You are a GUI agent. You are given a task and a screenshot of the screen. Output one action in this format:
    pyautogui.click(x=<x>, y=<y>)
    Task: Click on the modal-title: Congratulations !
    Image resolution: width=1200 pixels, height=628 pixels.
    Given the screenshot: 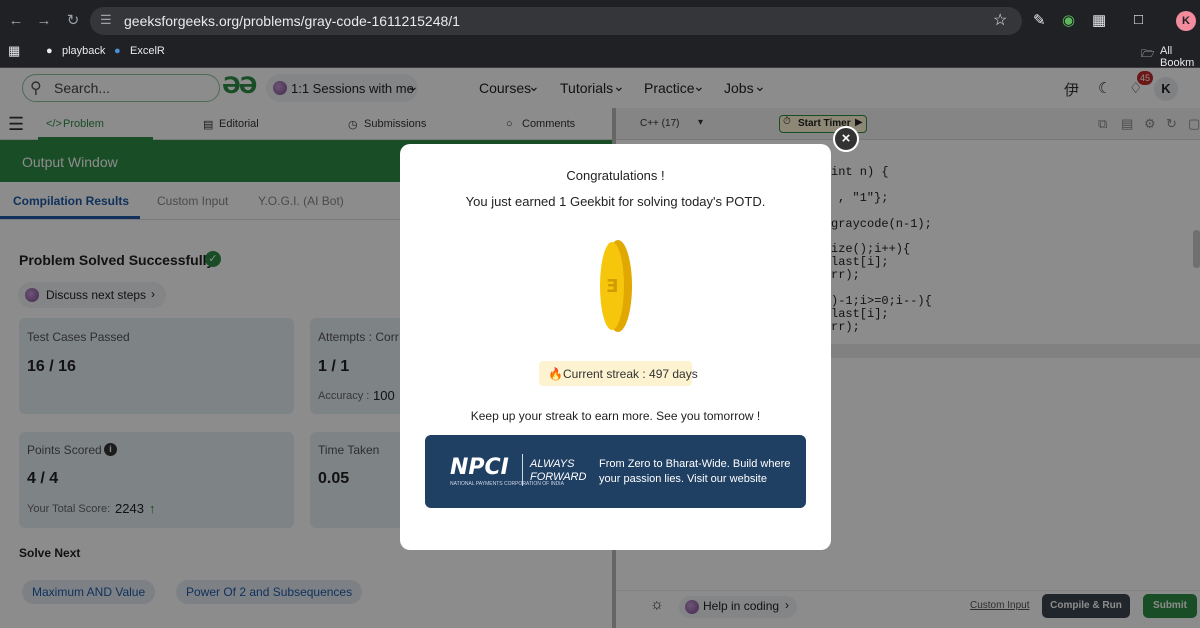 What is the action you would take?
    pyautogui.click(x=615, y=175)
    